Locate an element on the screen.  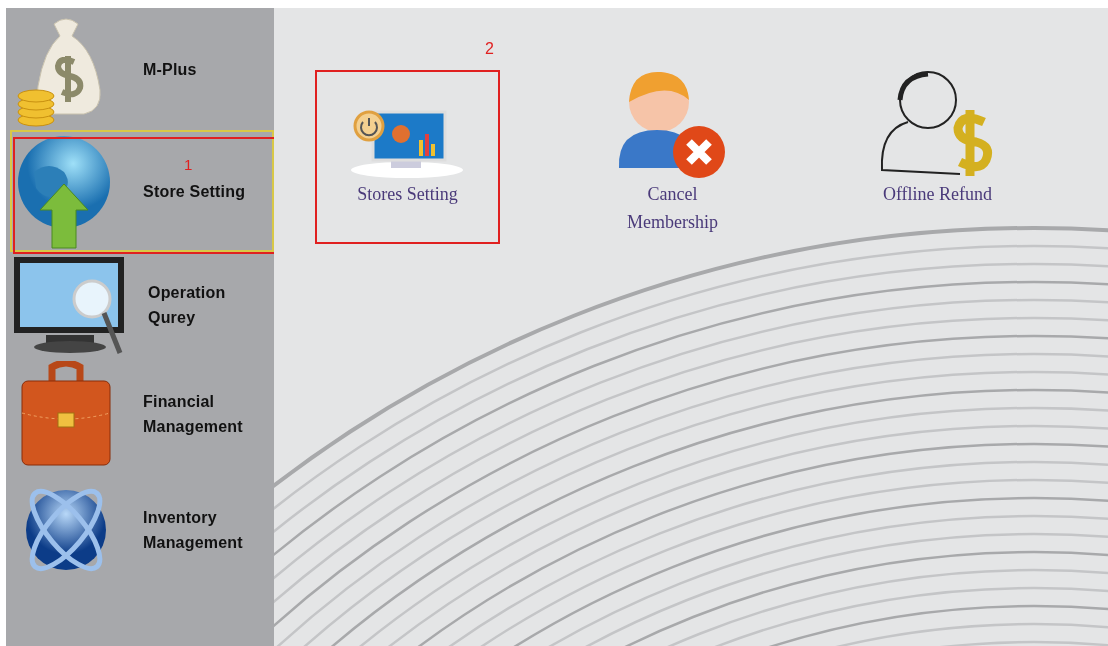
annotation-number: 1 is located at coordinates (188, 164).